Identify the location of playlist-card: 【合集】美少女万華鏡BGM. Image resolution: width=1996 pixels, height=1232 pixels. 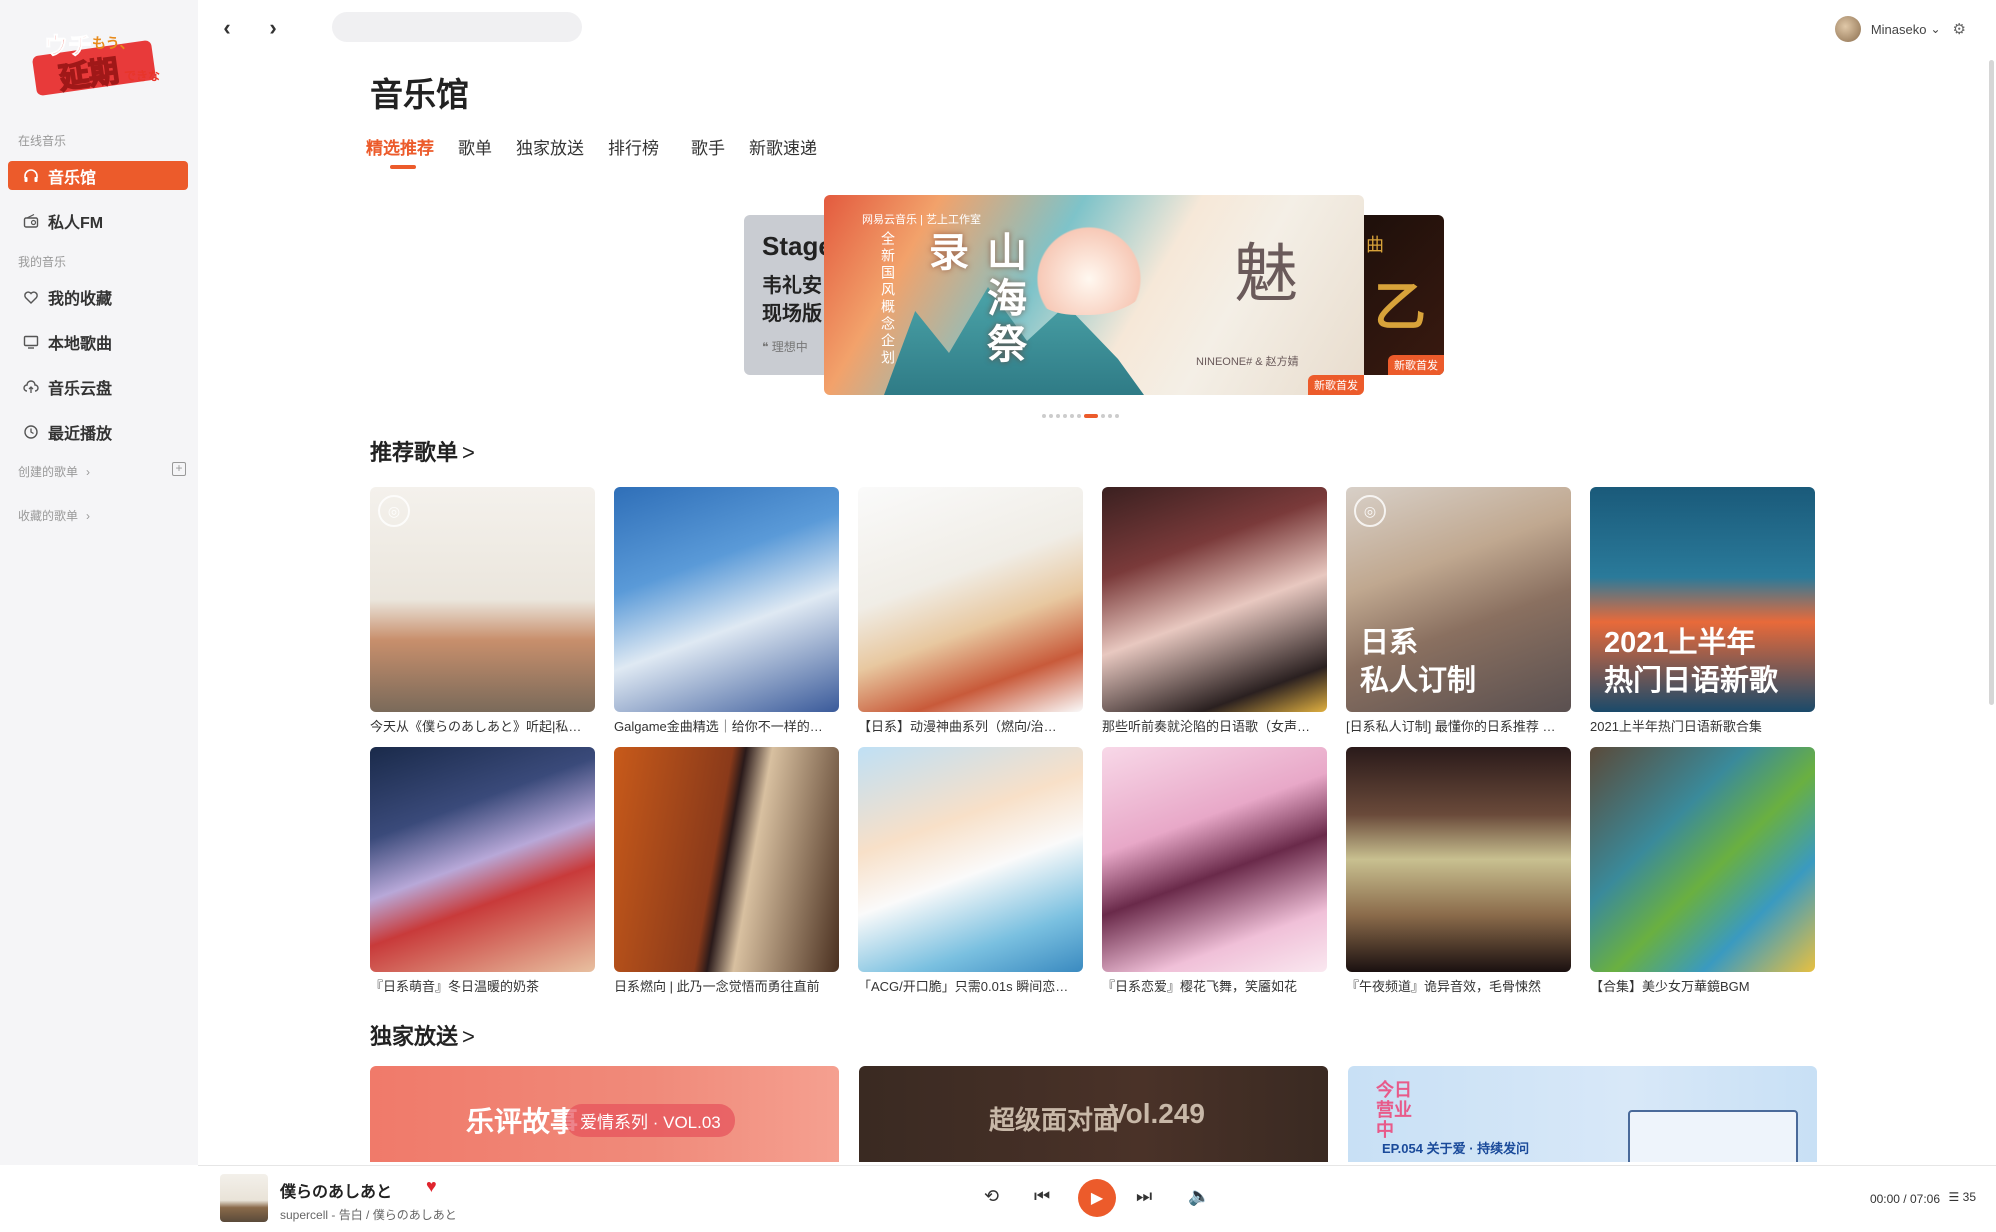
(1702, 871).